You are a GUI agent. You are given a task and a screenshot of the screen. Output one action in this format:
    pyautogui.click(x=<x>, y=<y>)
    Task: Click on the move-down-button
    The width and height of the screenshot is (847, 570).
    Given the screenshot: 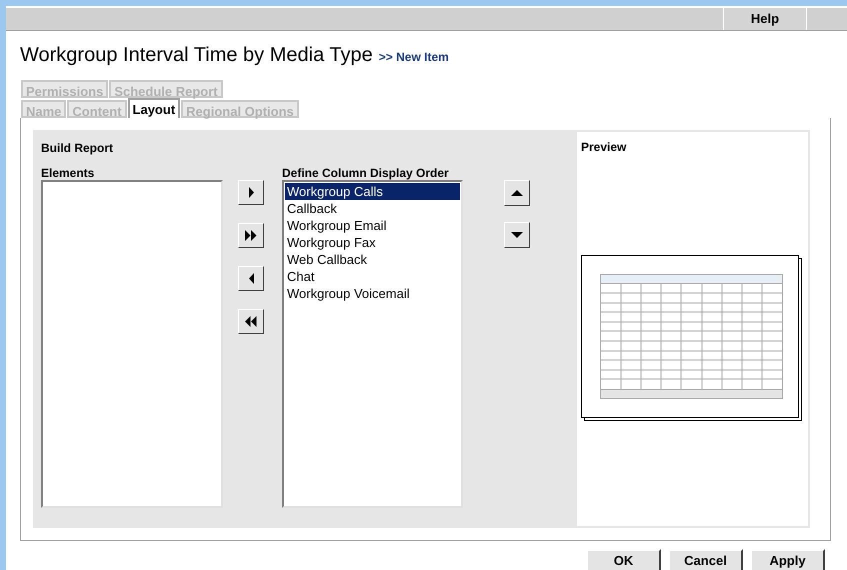 What is the action you would take?
    pyautogui.click(x=517, y=235)
    